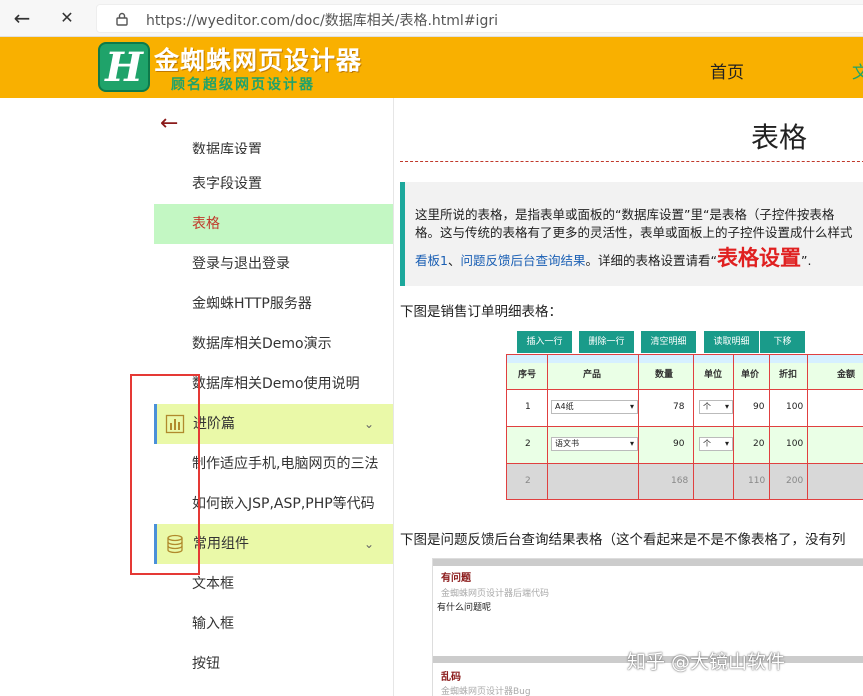  I want to click on column-header: 单价, so click(750, 375).